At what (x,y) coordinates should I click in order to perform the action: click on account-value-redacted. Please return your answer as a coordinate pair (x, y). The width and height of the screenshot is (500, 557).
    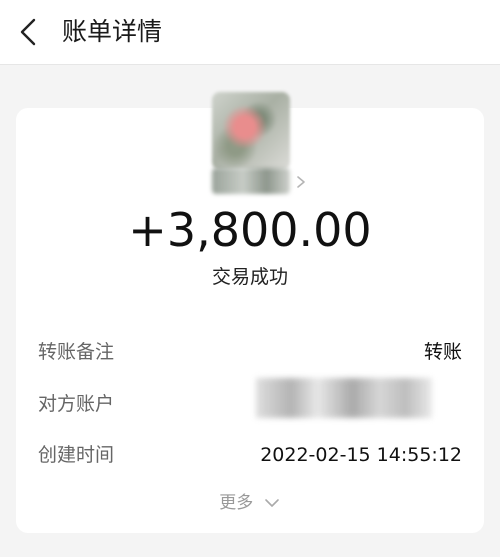
    Looking at the image, I should click on (344, 398).